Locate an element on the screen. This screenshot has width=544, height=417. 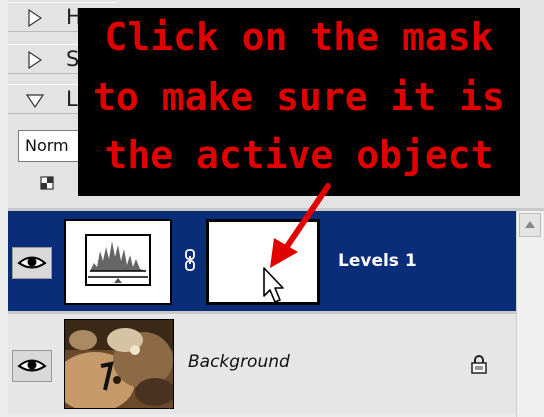
annotation-overlay is located at coordinates (297, 243).